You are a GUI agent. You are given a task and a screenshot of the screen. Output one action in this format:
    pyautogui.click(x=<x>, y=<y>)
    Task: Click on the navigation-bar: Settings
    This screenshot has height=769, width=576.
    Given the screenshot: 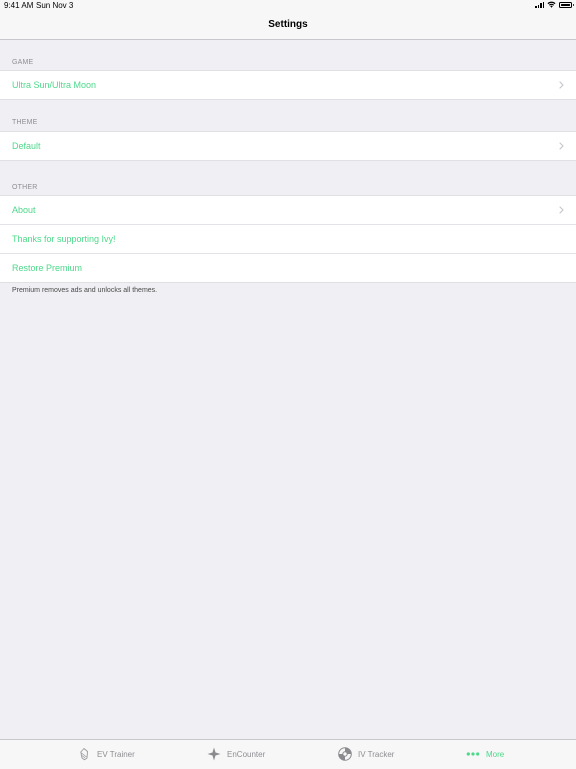 What is the action you would take?
    pyautogui.click(x=288, y=25)
    